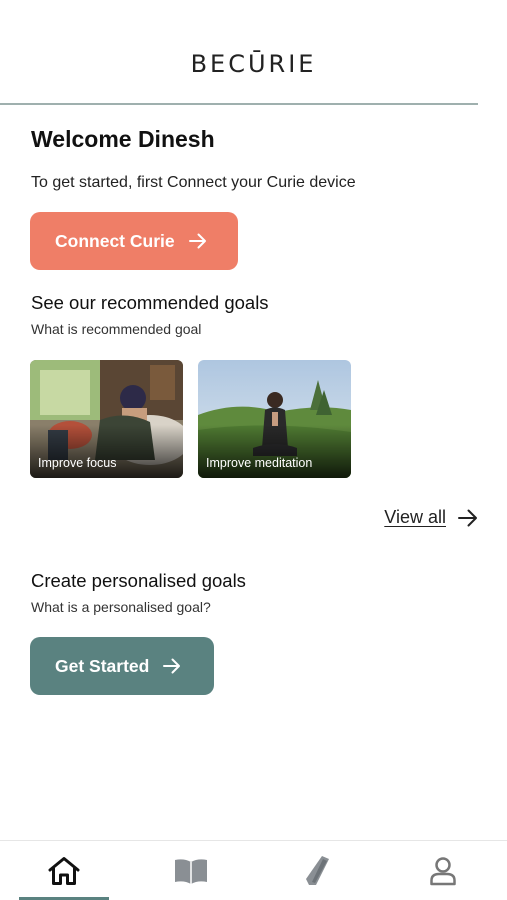 The height and width of the screenshot is (900, 507). I want to click on connect-curie-button: Connect Curie, so click(134, 241).